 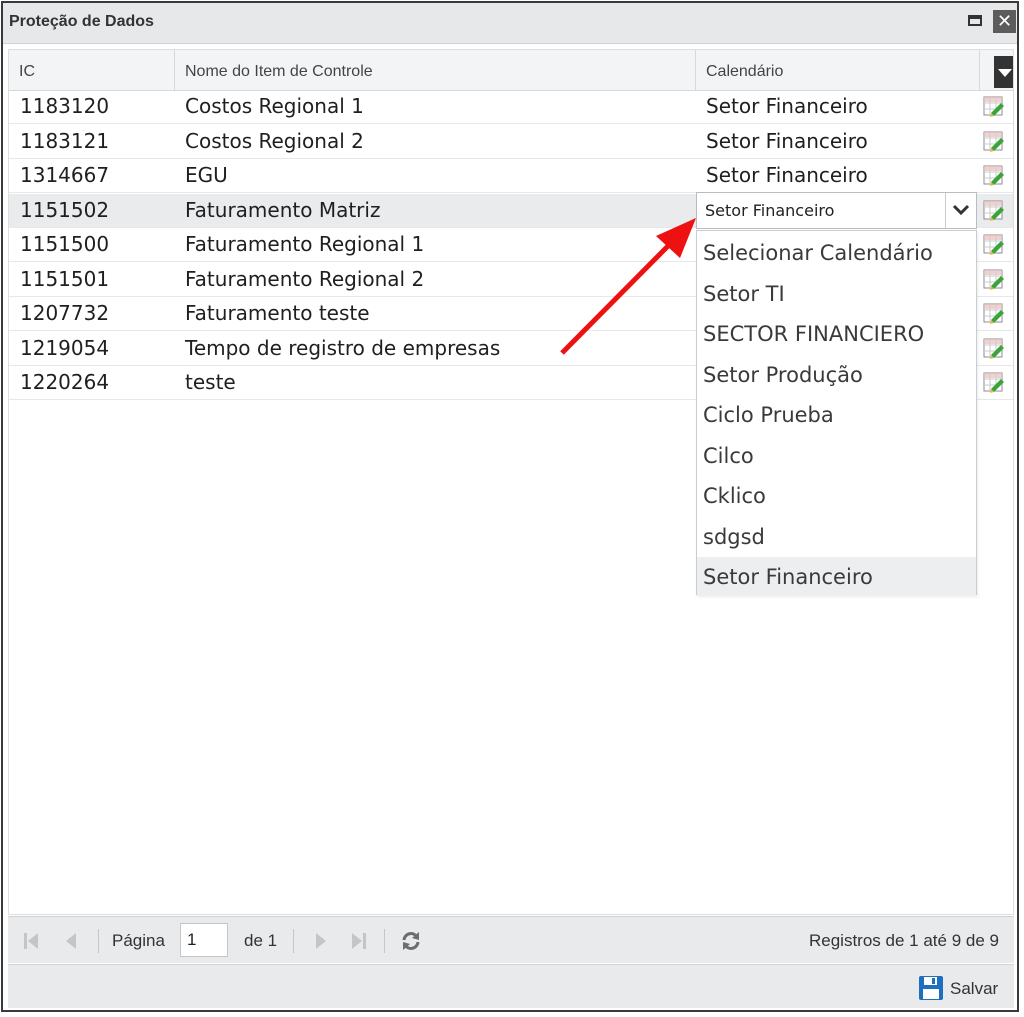 What do you see at coordinates (343, 347) in the screenshot?
I see `name-cell: Tempo de registro de empresas` at bounding box center [343, 347].